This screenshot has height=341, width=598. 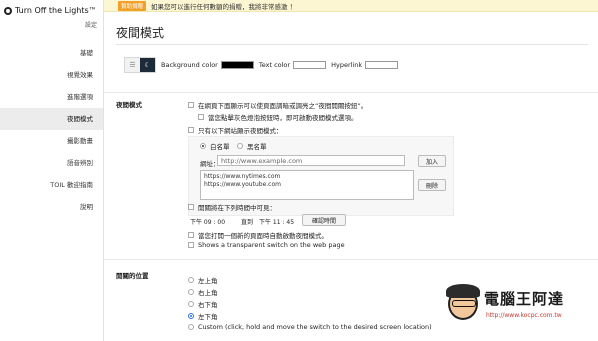 I want to click on list-item: https://www.youtube.com, so click(x=307, y=185).